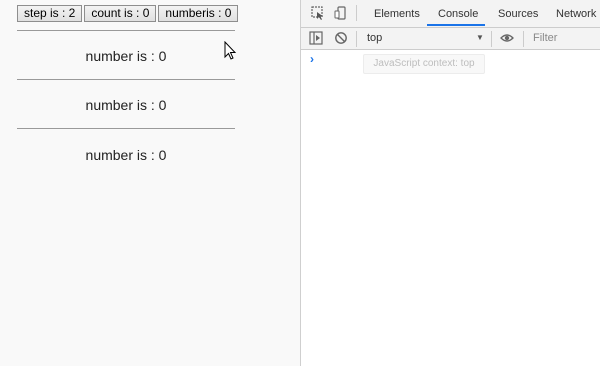 This screenshot has height=366, width=600. What do you see at coordinates (397, 14) in the screenshot?
I see `tab-elements: Elements` at bounding box center [397, 14].